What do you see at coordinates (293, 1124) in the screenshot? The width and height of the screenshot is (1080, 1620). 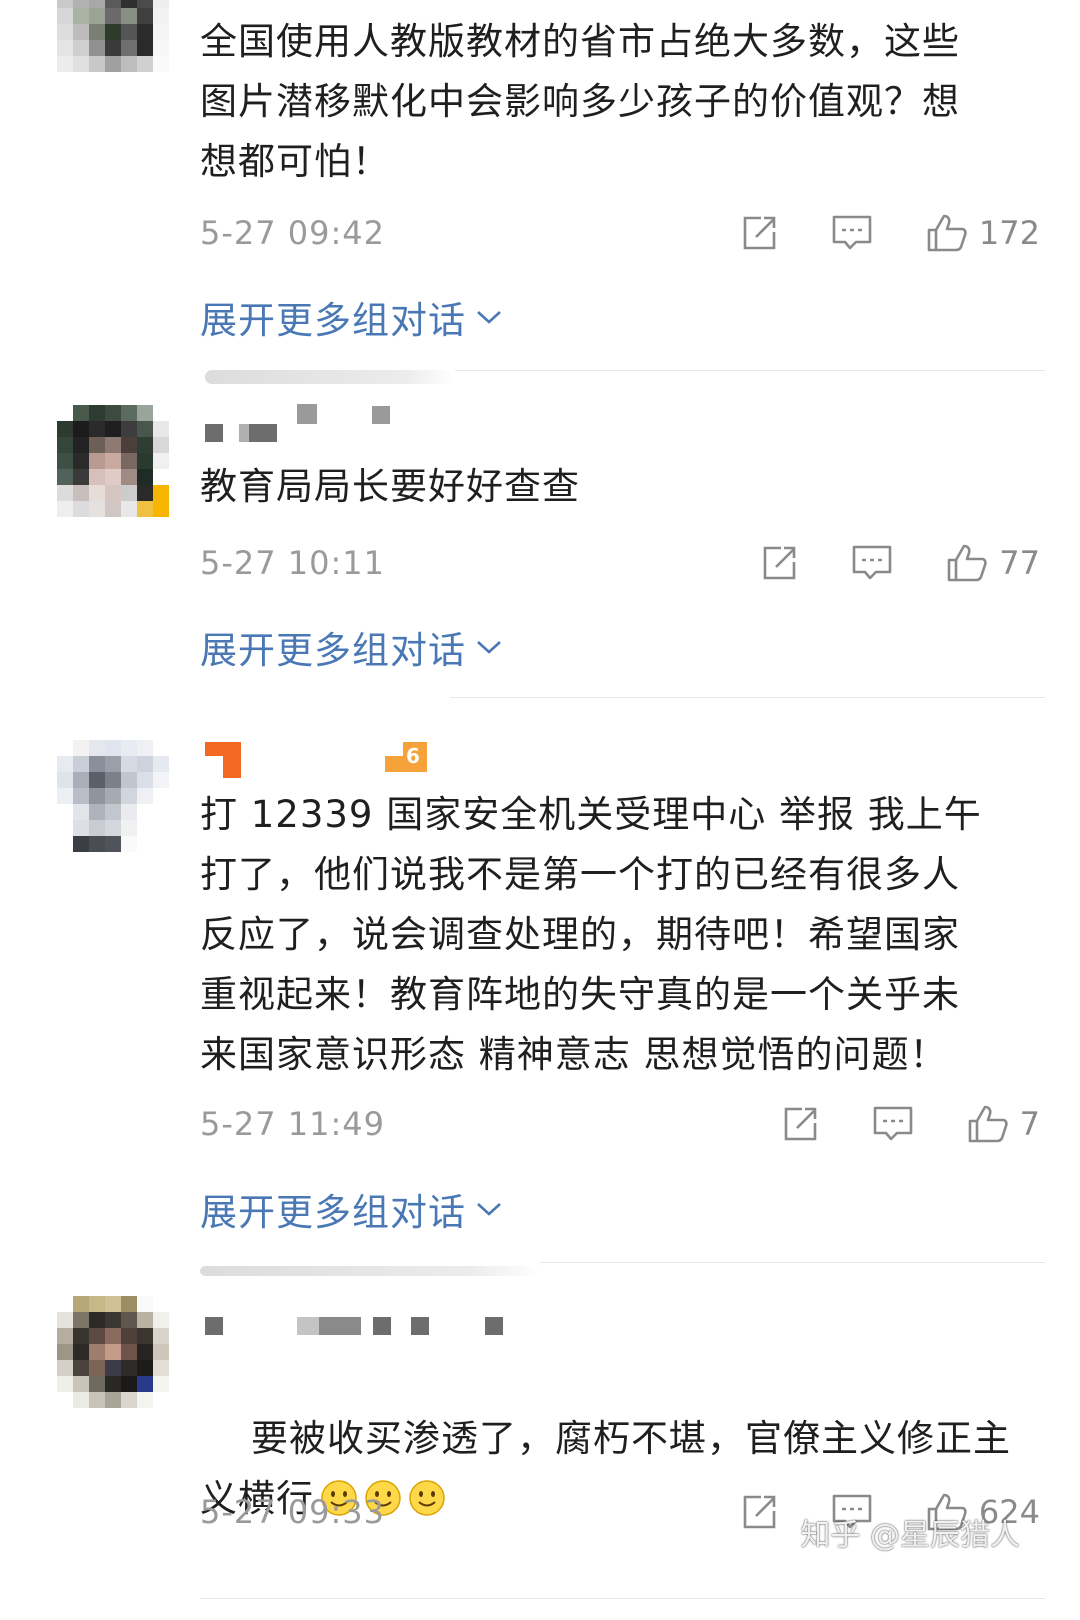 I see `comment-time: 5-27 11:49` at bounding box center [293, 1124].